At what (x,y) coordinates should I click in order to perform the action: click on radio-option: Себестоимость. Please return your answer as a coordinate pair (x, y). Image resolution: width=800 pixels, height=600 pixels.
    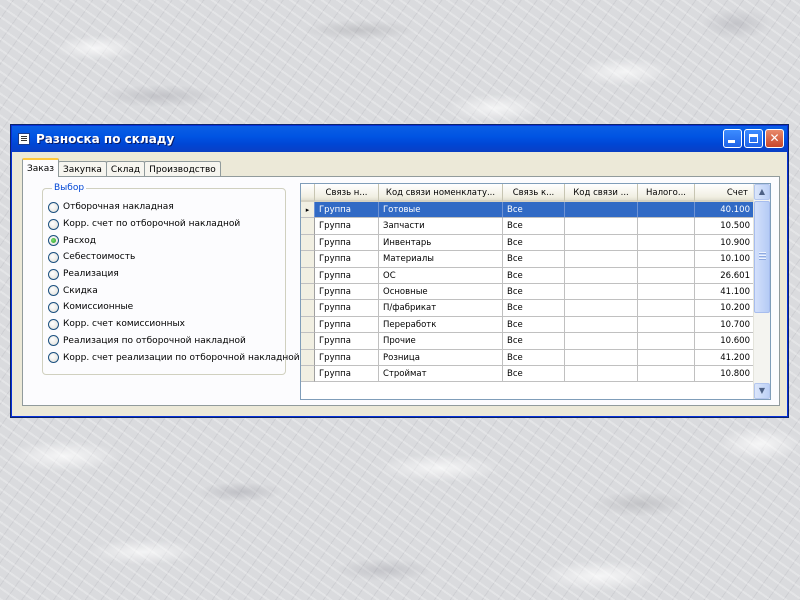
    Looking at the image, I should click on (174, 257).